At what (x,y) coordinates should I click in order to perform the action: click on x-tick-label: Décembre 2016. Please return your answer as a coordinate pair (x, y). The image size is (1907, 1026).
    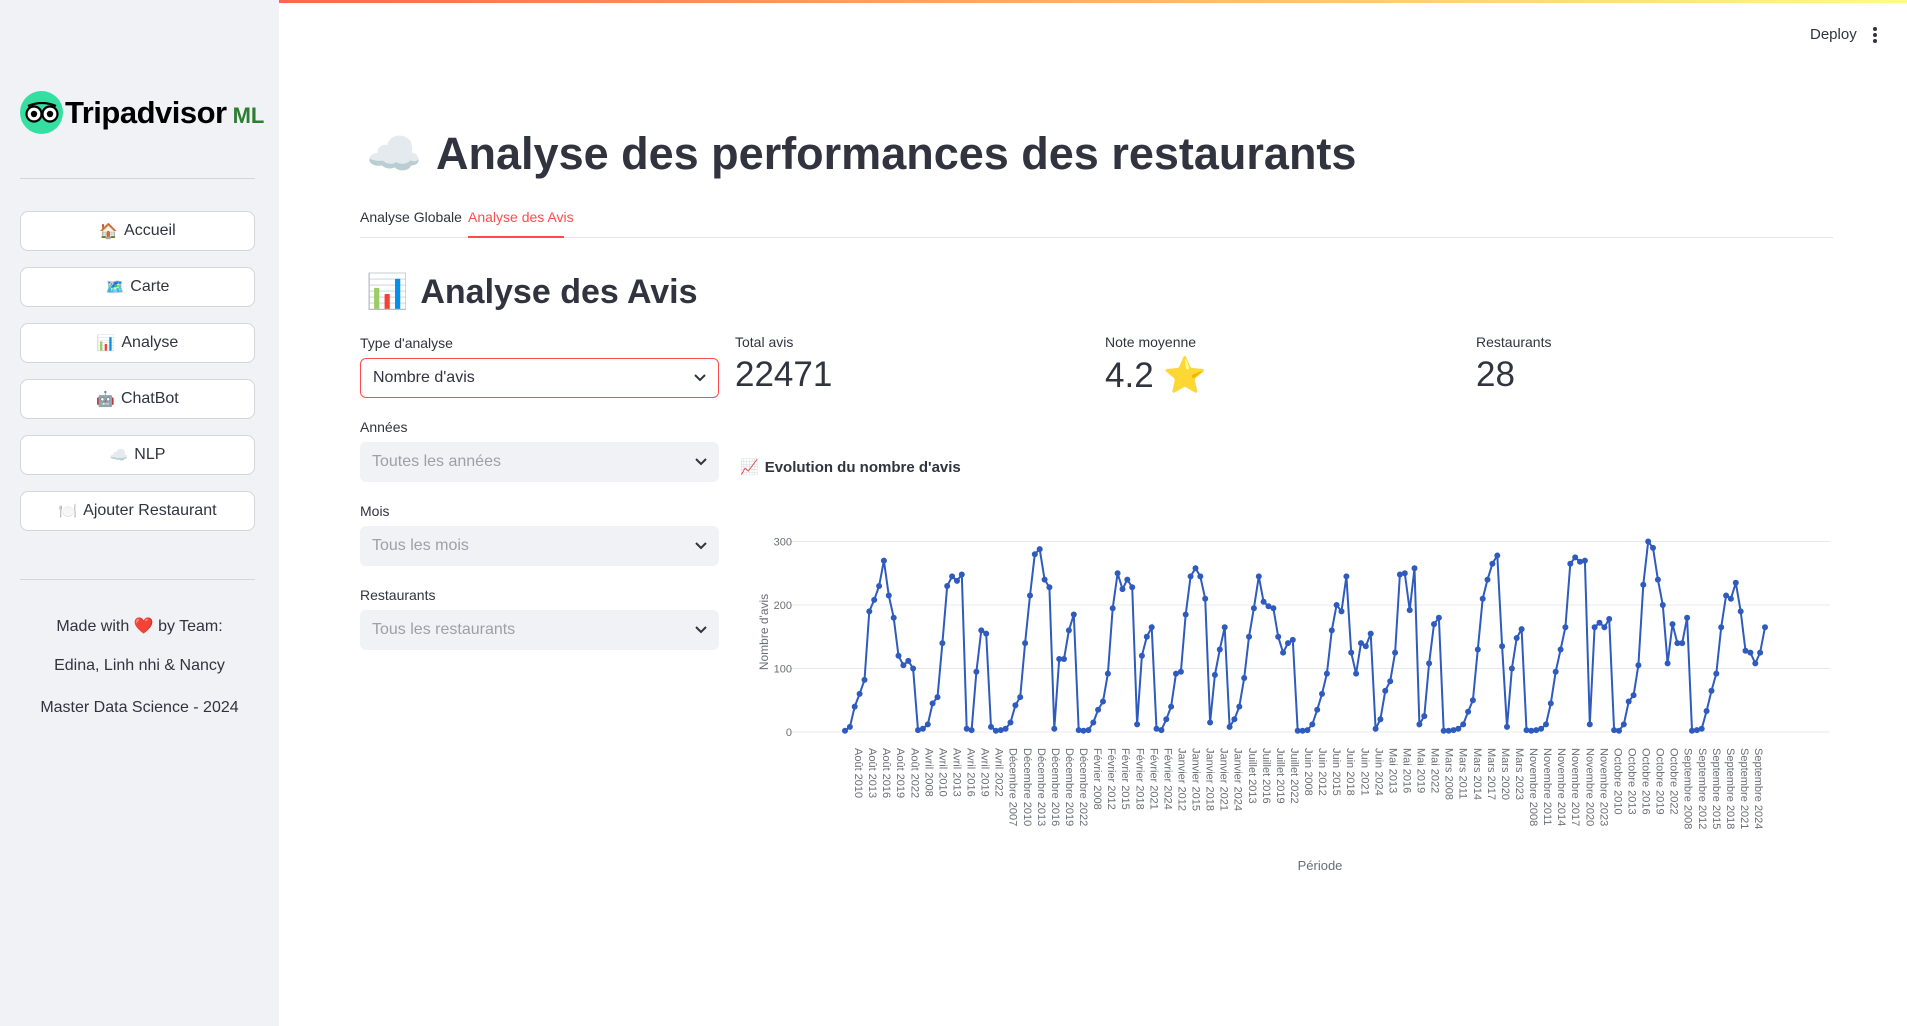
    Looking at the image, I should click on (1055, 787).